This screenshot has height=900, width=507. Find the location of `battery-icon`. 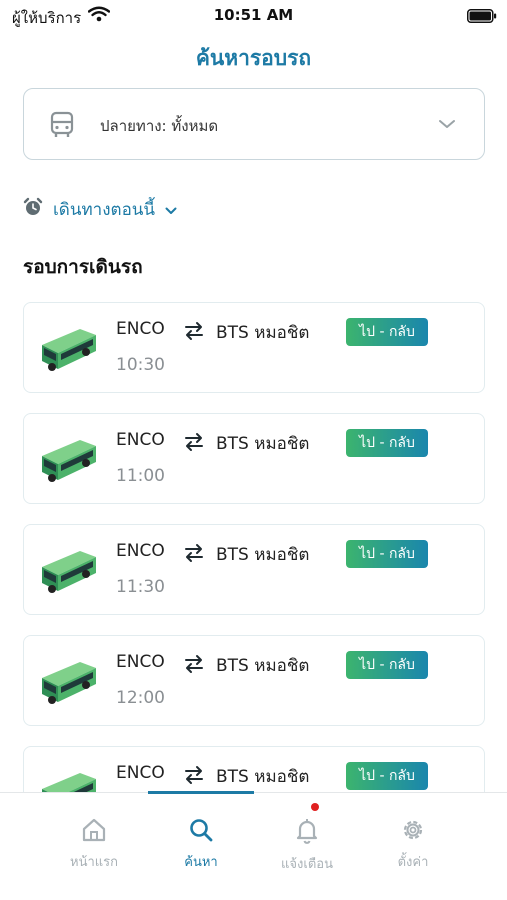

battery-icon is located at coordinates (482, 17).